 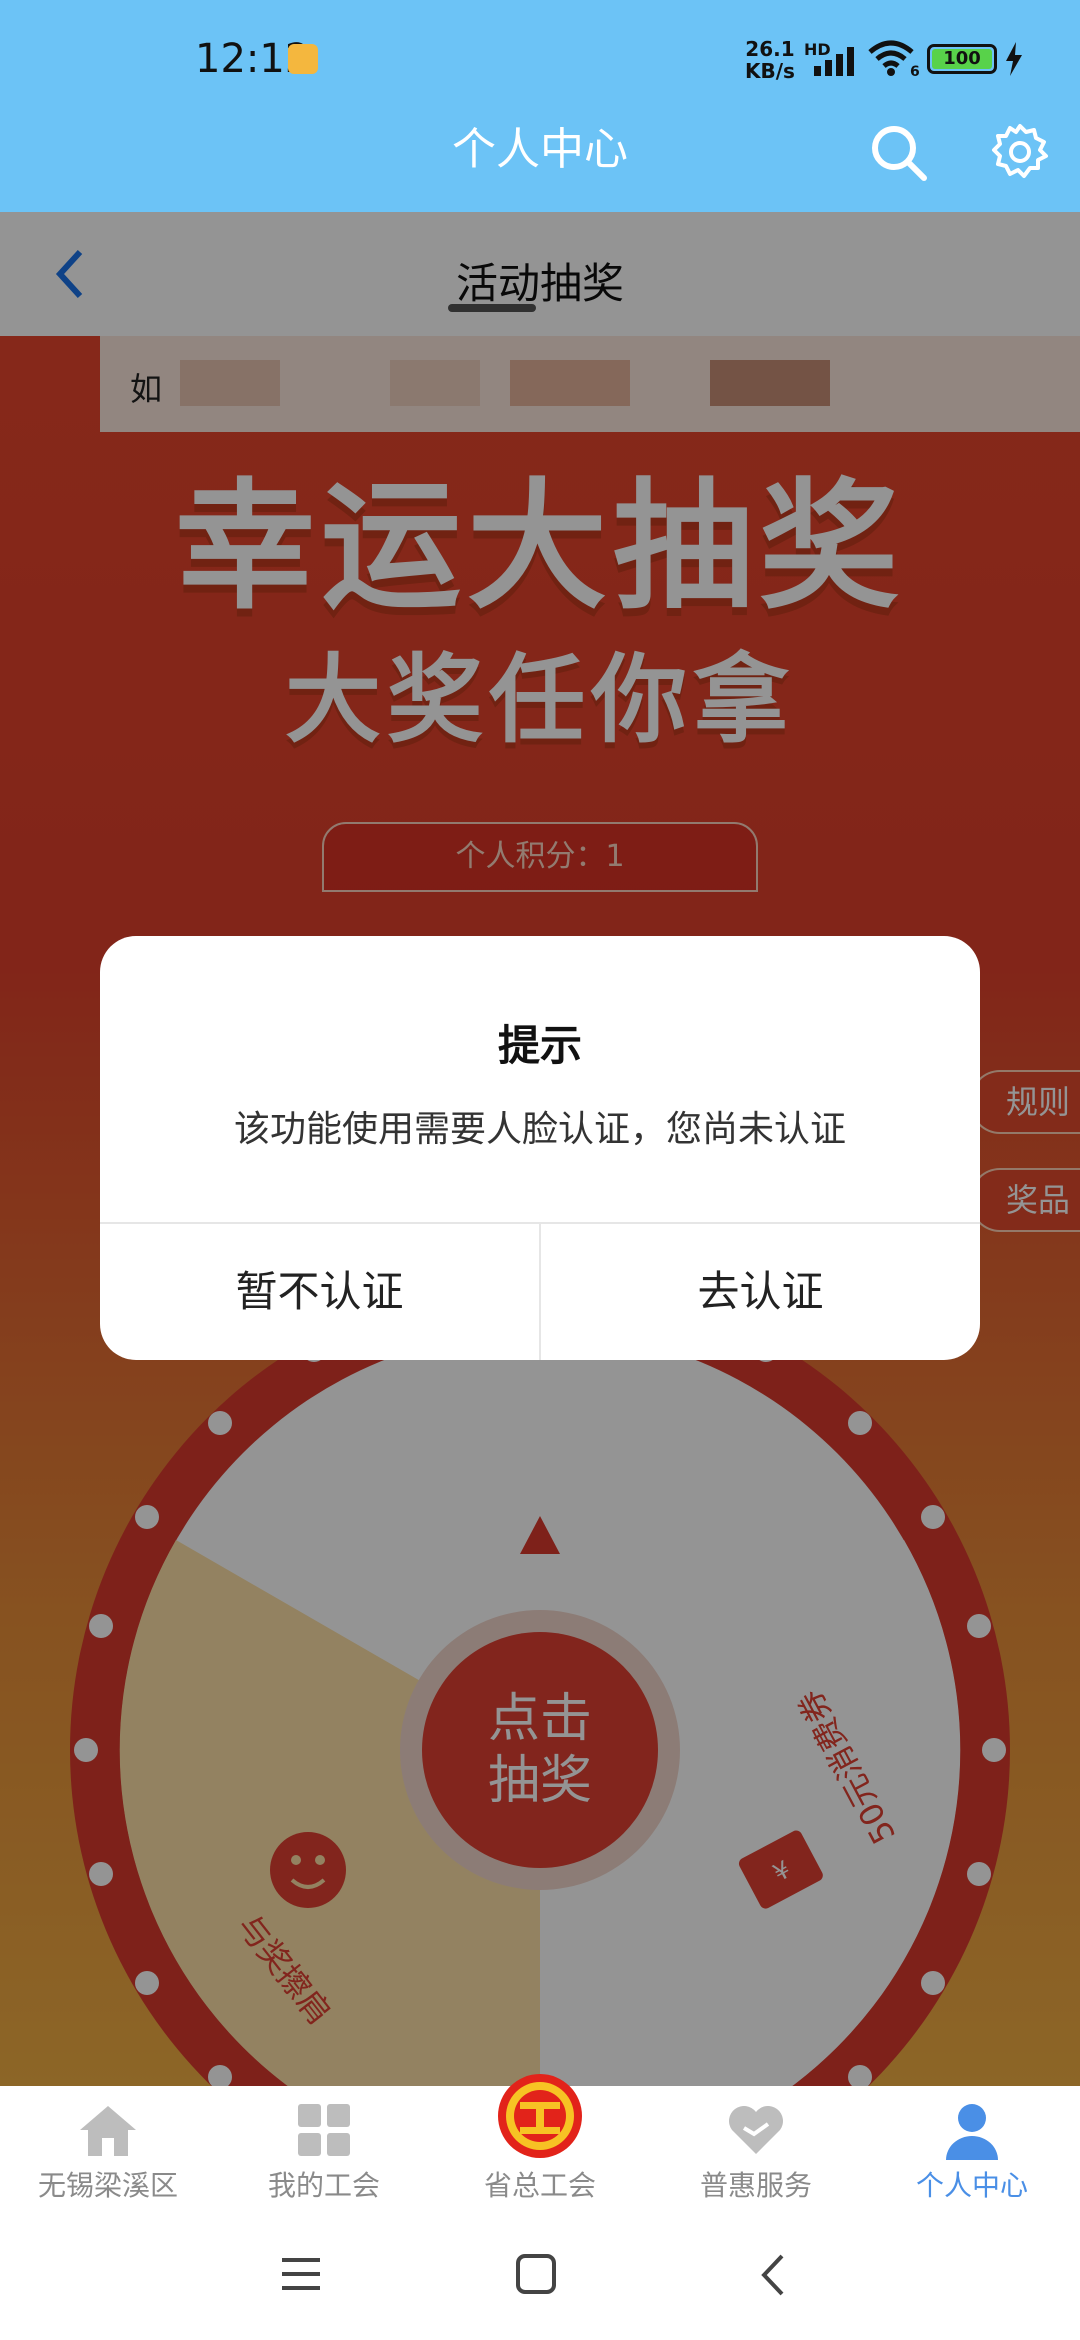 What do you see at coordinates (539, 1045) in the screenshot?
I see `dialog-title: 提示` at bounding box center [539, 1045].